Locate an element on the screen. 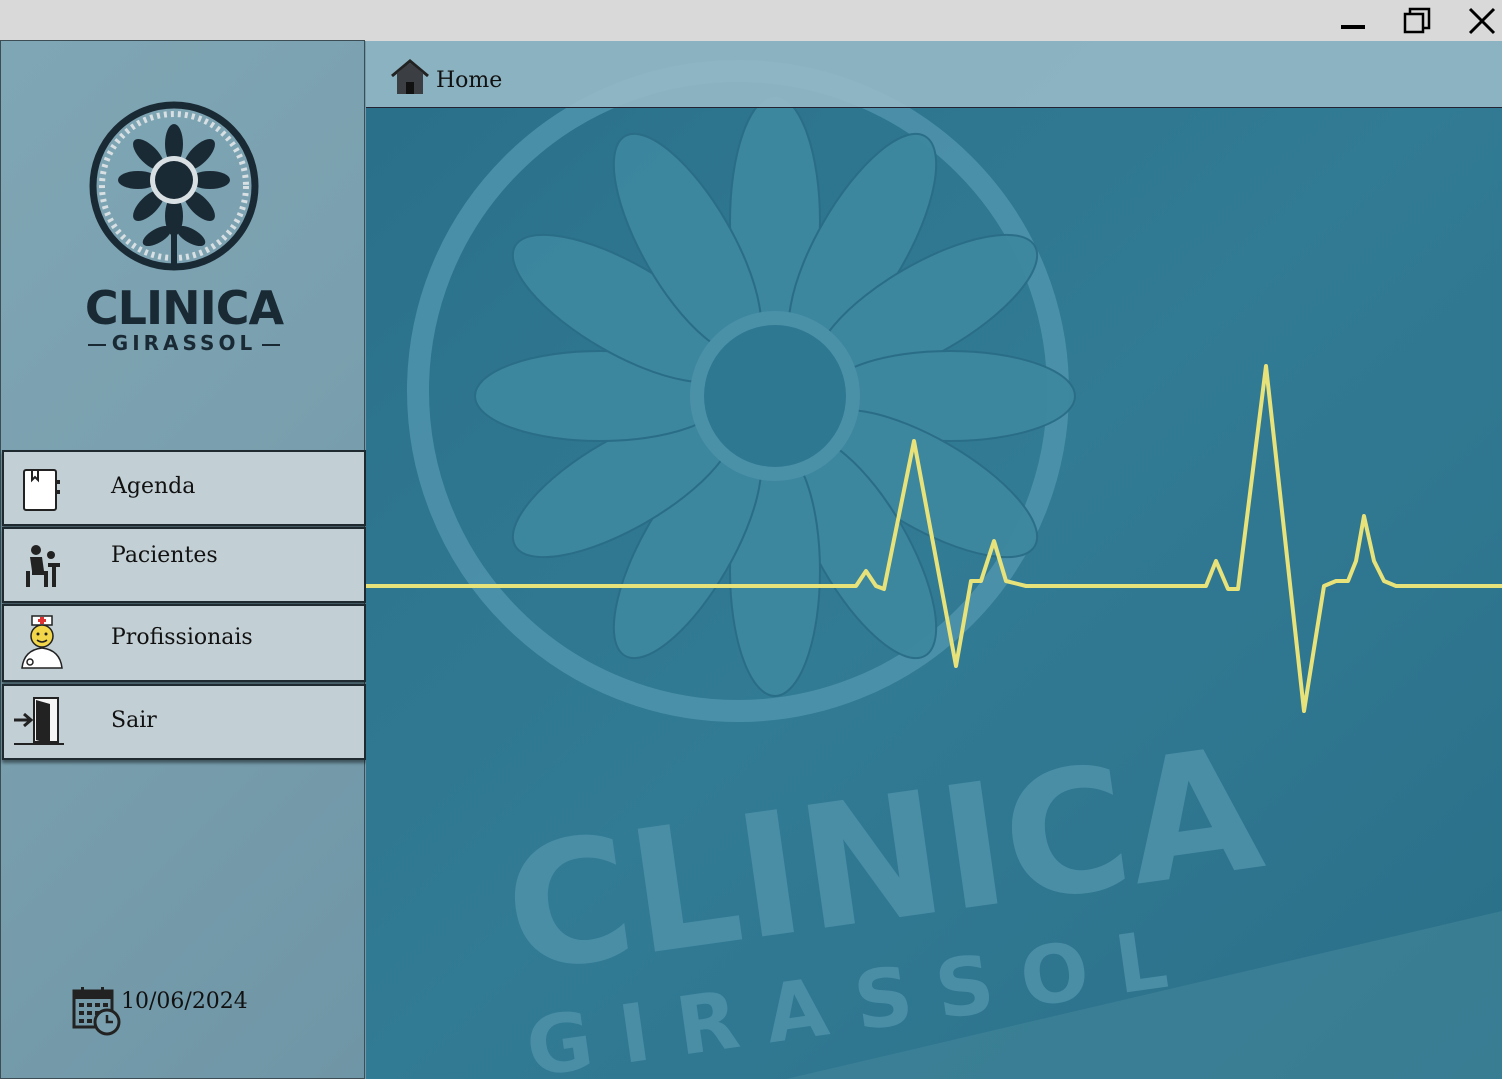 This screenshot has width=1502, height=1079. logo-title: CLINICA is located at coordinates (184, 308).